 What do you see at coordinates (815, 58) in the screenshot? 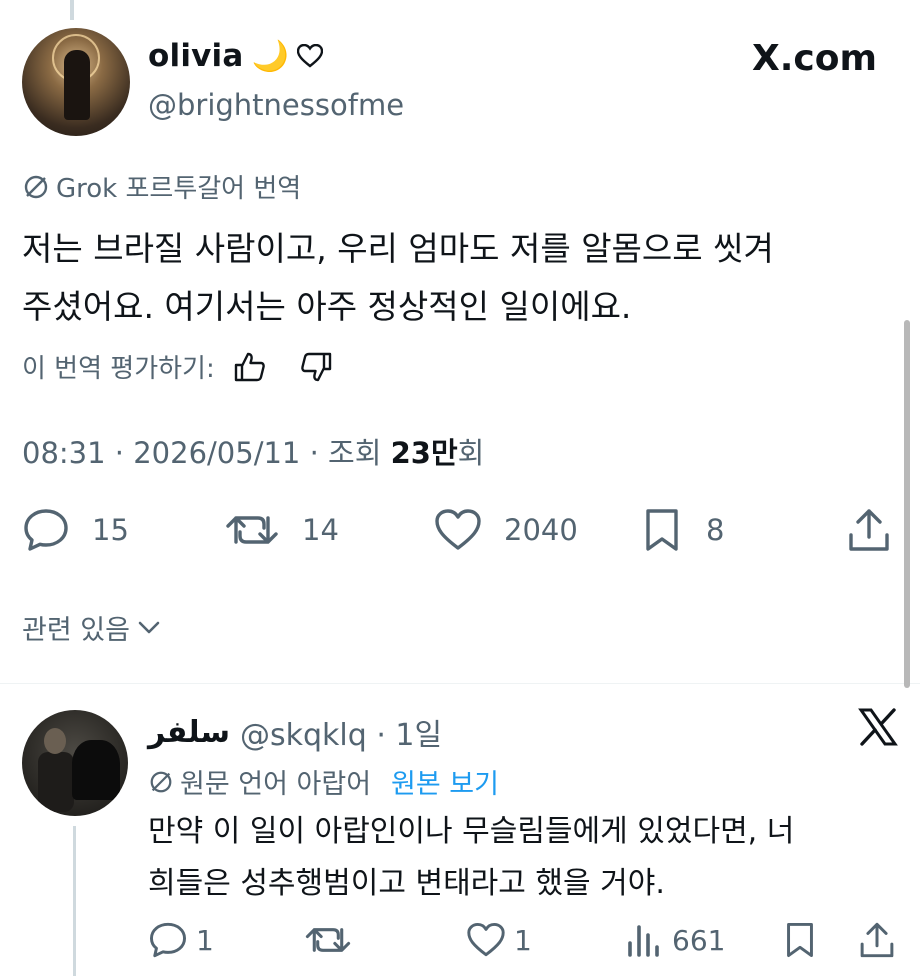
I see `brand-logo: X.com` at bounding box center [815, 58].